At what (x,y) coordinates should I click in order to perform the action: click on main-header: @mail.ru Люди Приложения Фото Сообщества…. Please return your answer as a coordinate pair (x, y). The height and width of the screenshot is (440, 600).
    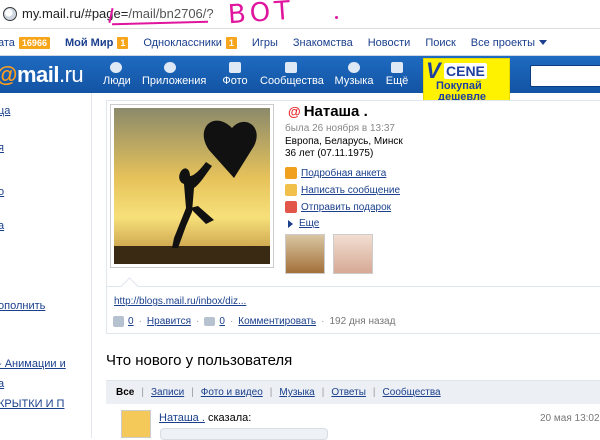
    Looking at the image, I should click on (300, 74).